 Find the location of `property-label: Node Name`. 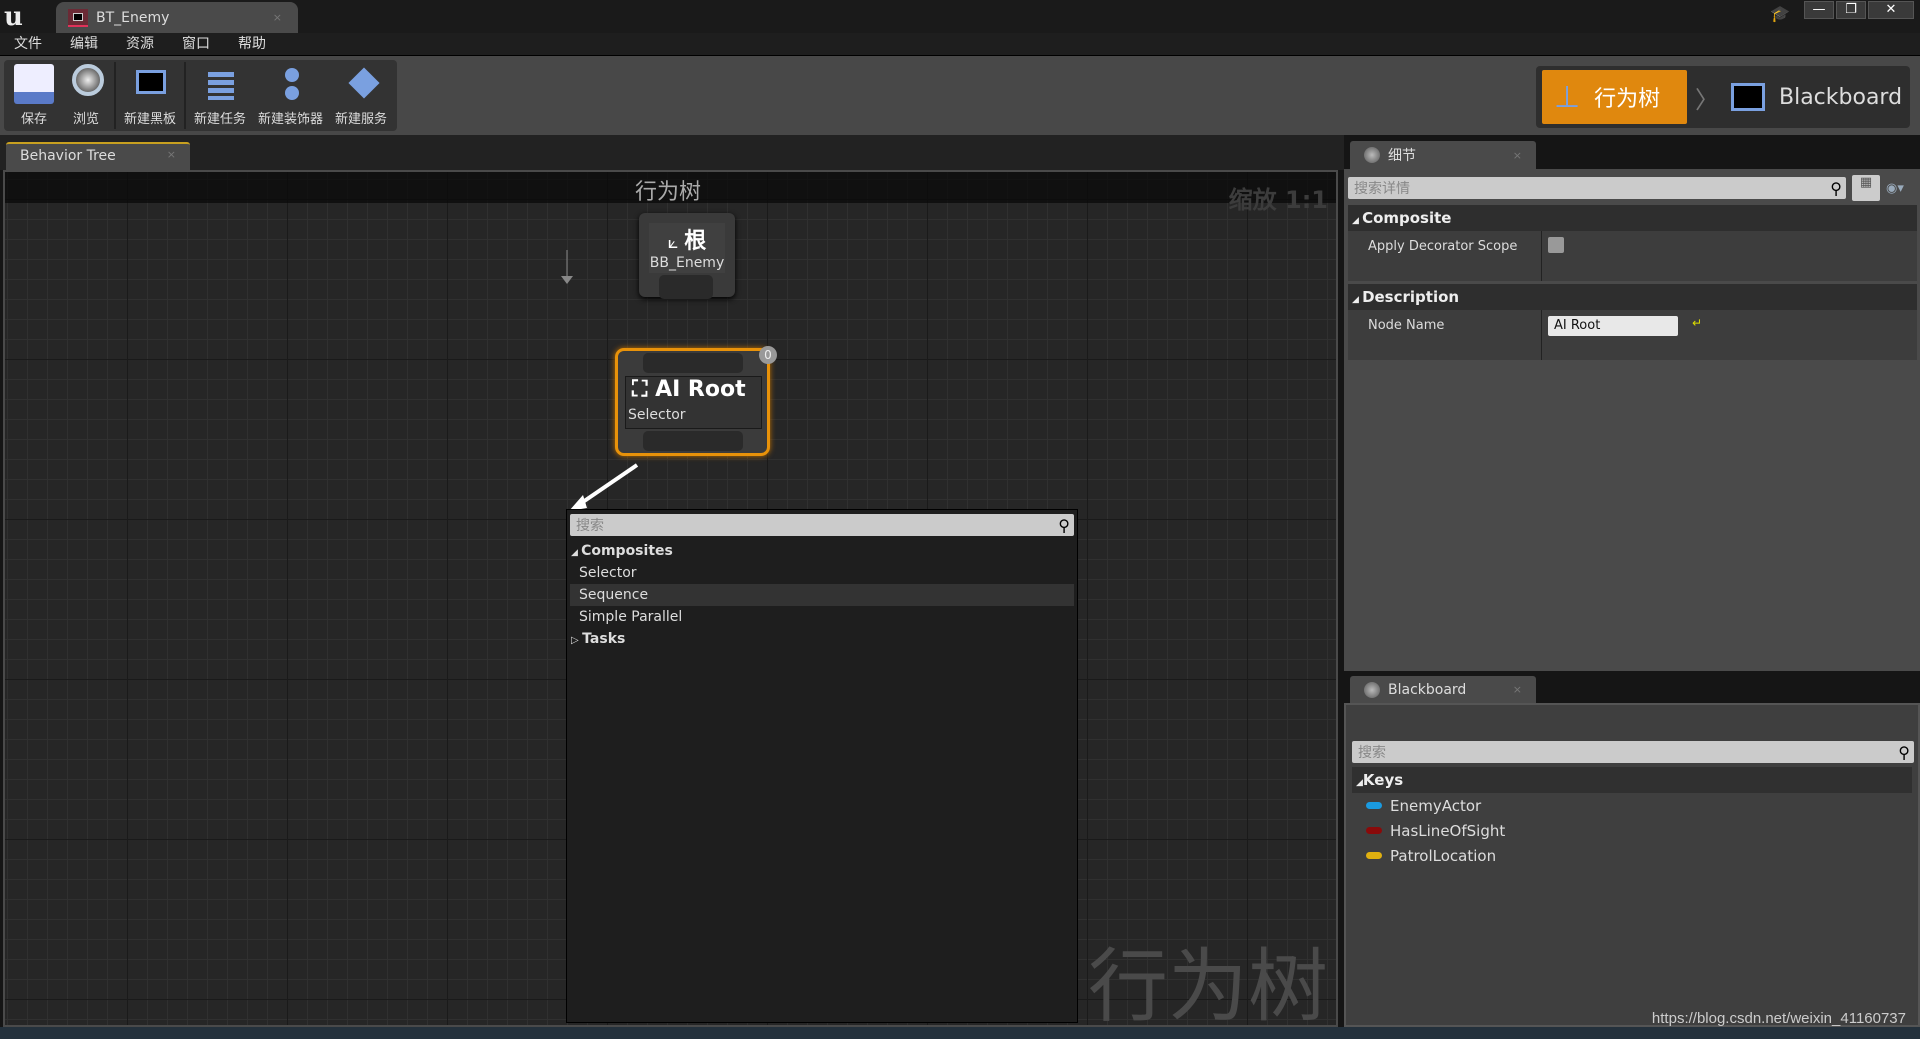

property-label: Node Name is located at coordinates (1445, 335).